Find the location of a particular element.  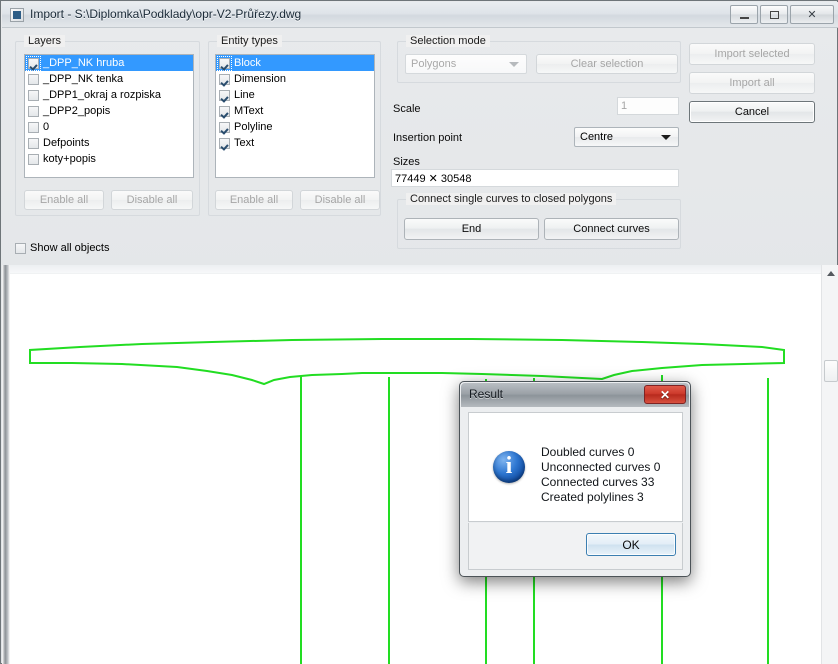

entity-types-group: Entity types Block Dimension Line MText is located at coordinates (294, 125).